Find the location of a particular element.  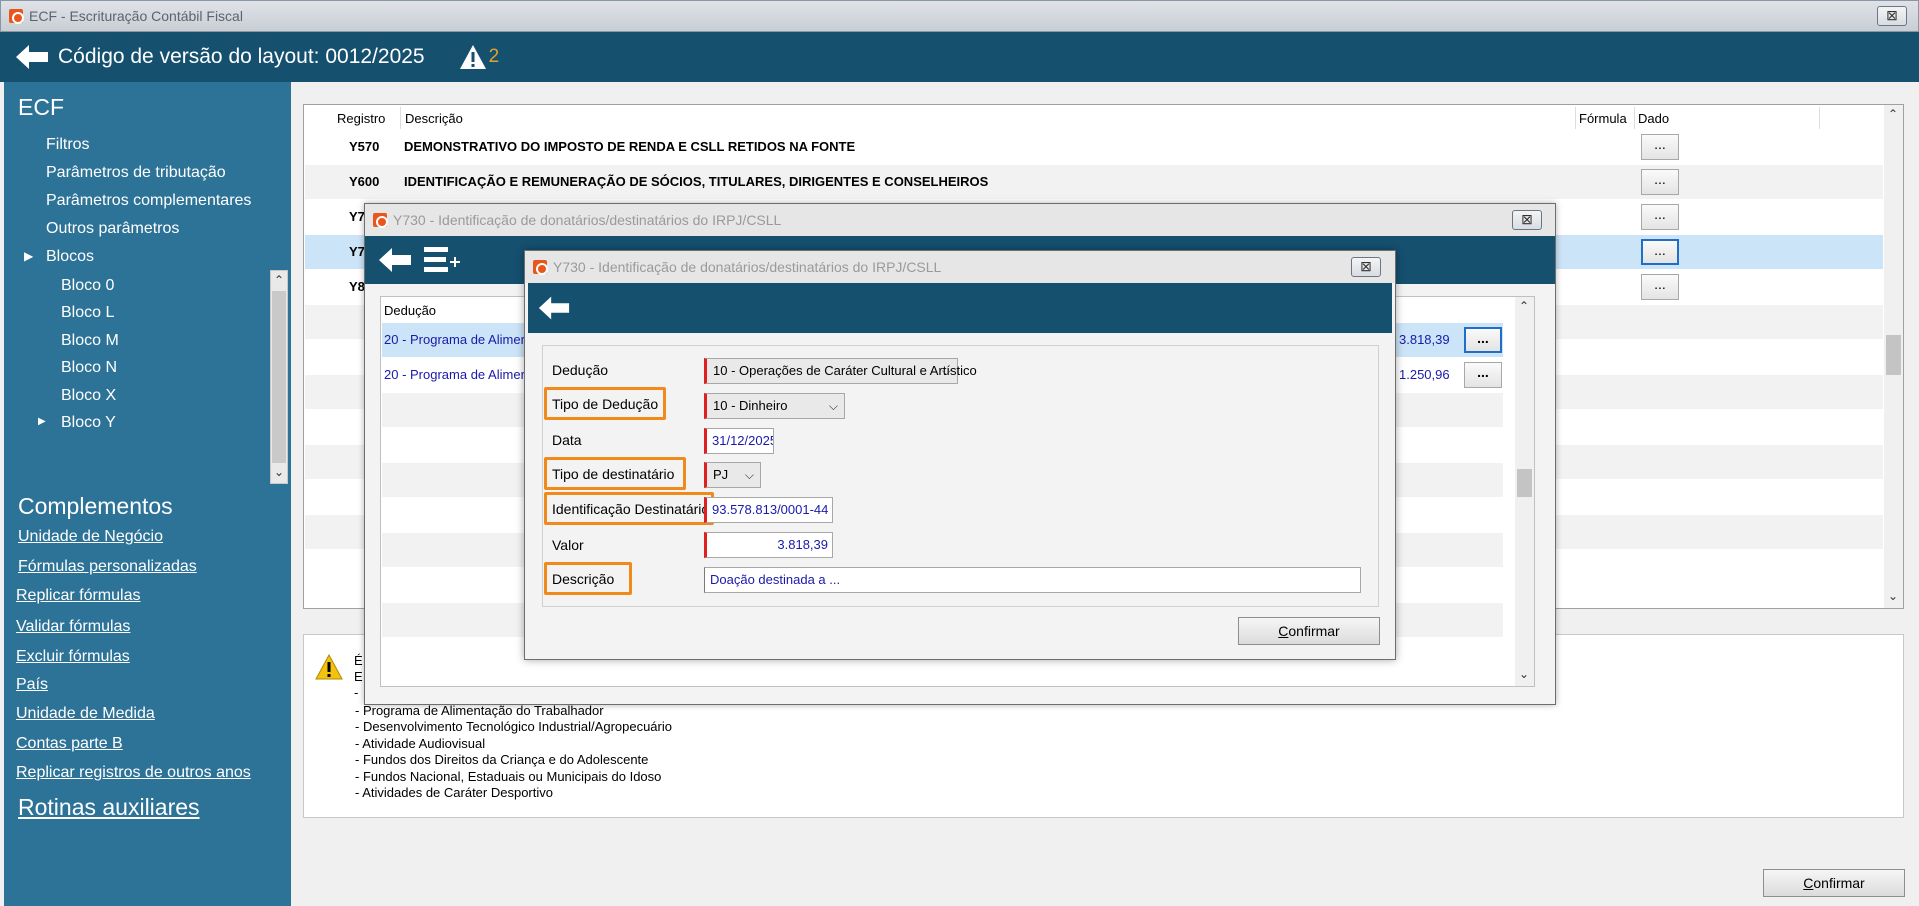

sidebar-item-bloco-x: Bloco X is located at coordinates (88, 396).